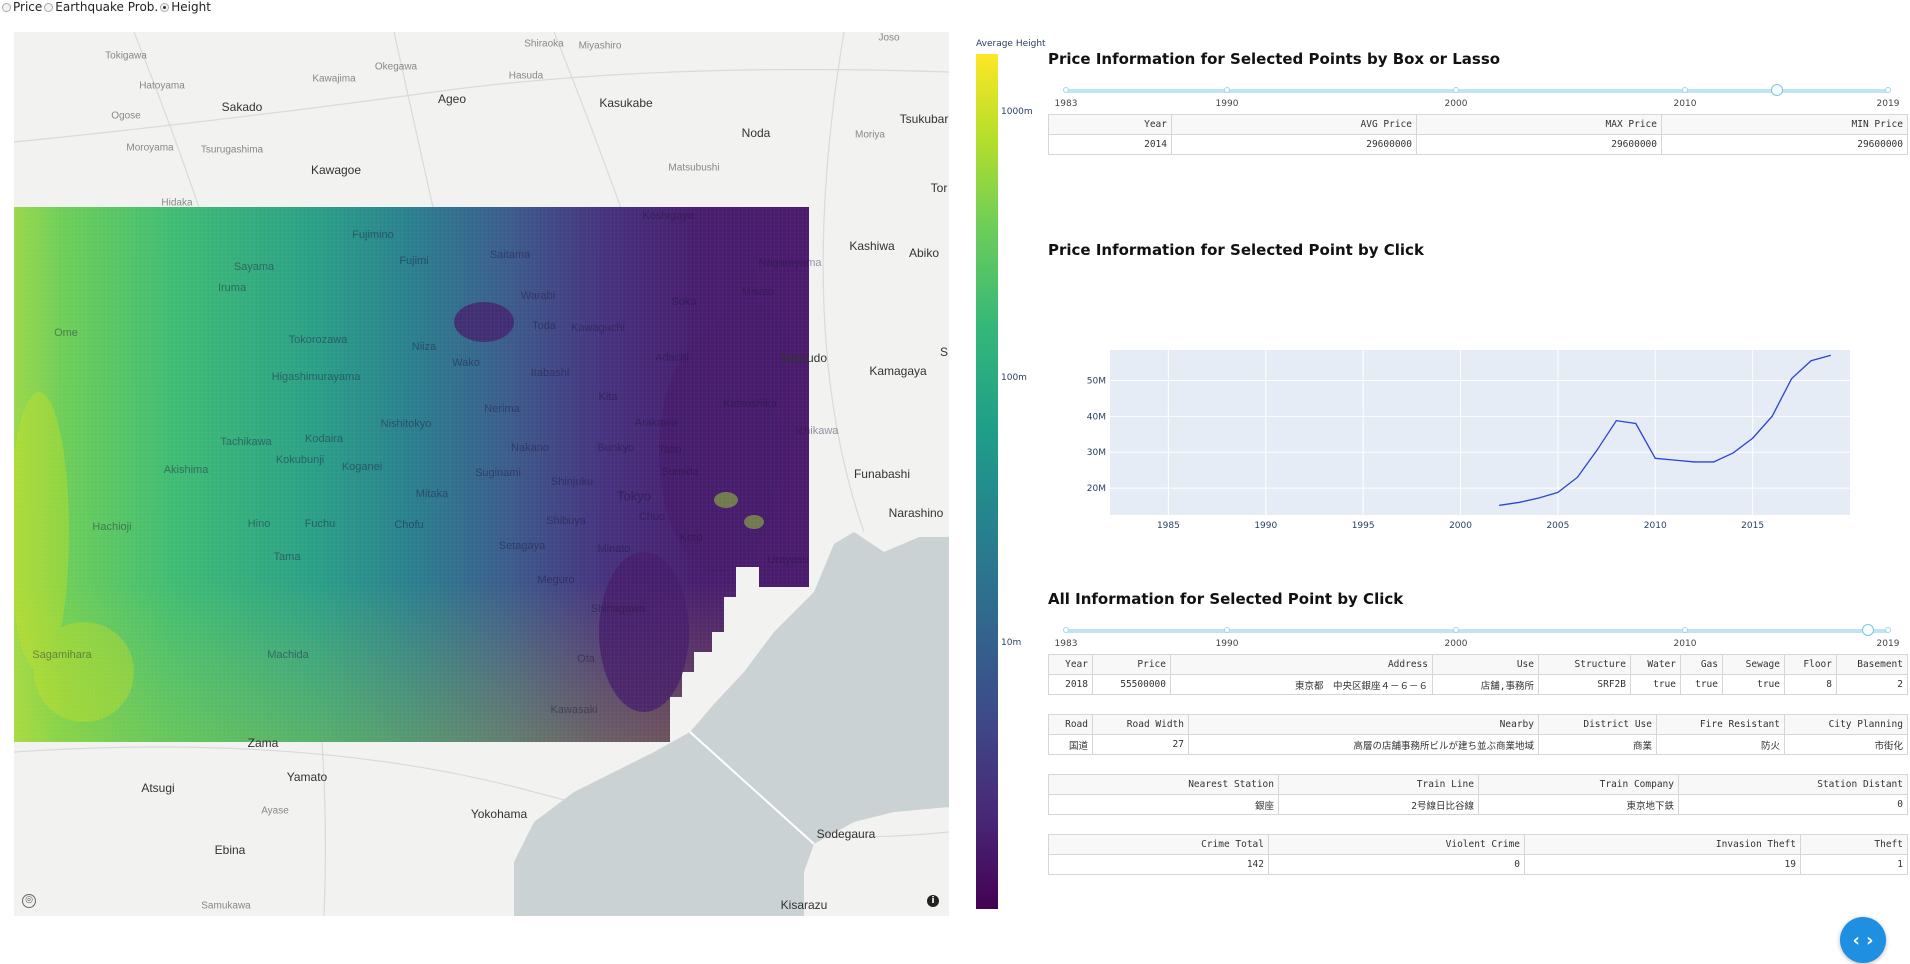 Image resolution: width=1910 pixels, height=964 pixels. Describe the element at coordinates (1584, 684) in the screenshot. I see `table-cell: SRF2B` at that location.